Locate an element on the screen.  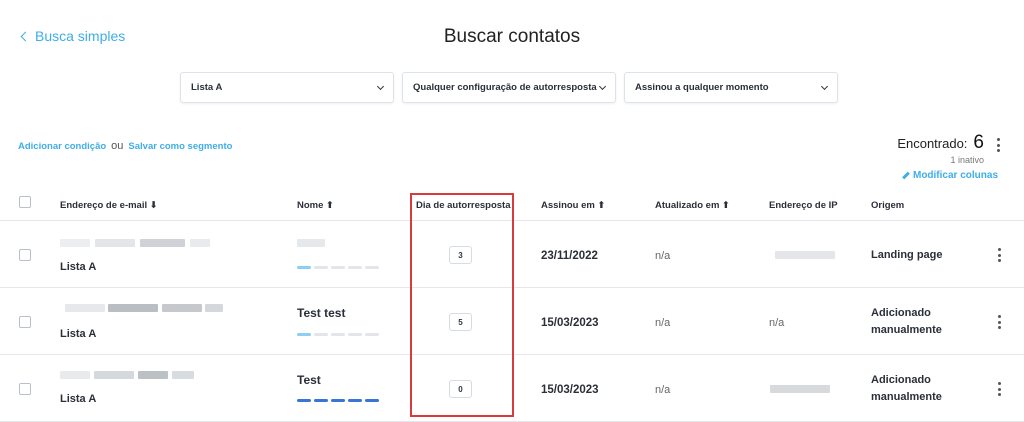
contact-name: Test is located at coordinates (309, 380).